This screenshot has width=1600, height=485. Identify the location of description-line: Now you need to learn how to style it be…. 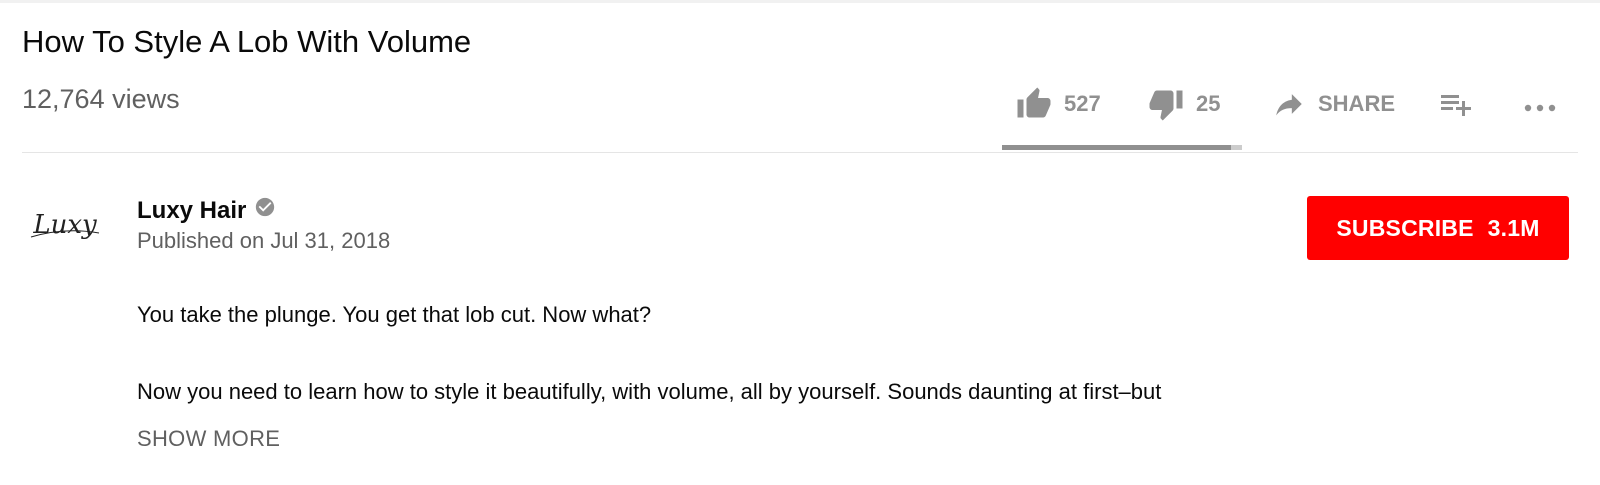
(649, 391).